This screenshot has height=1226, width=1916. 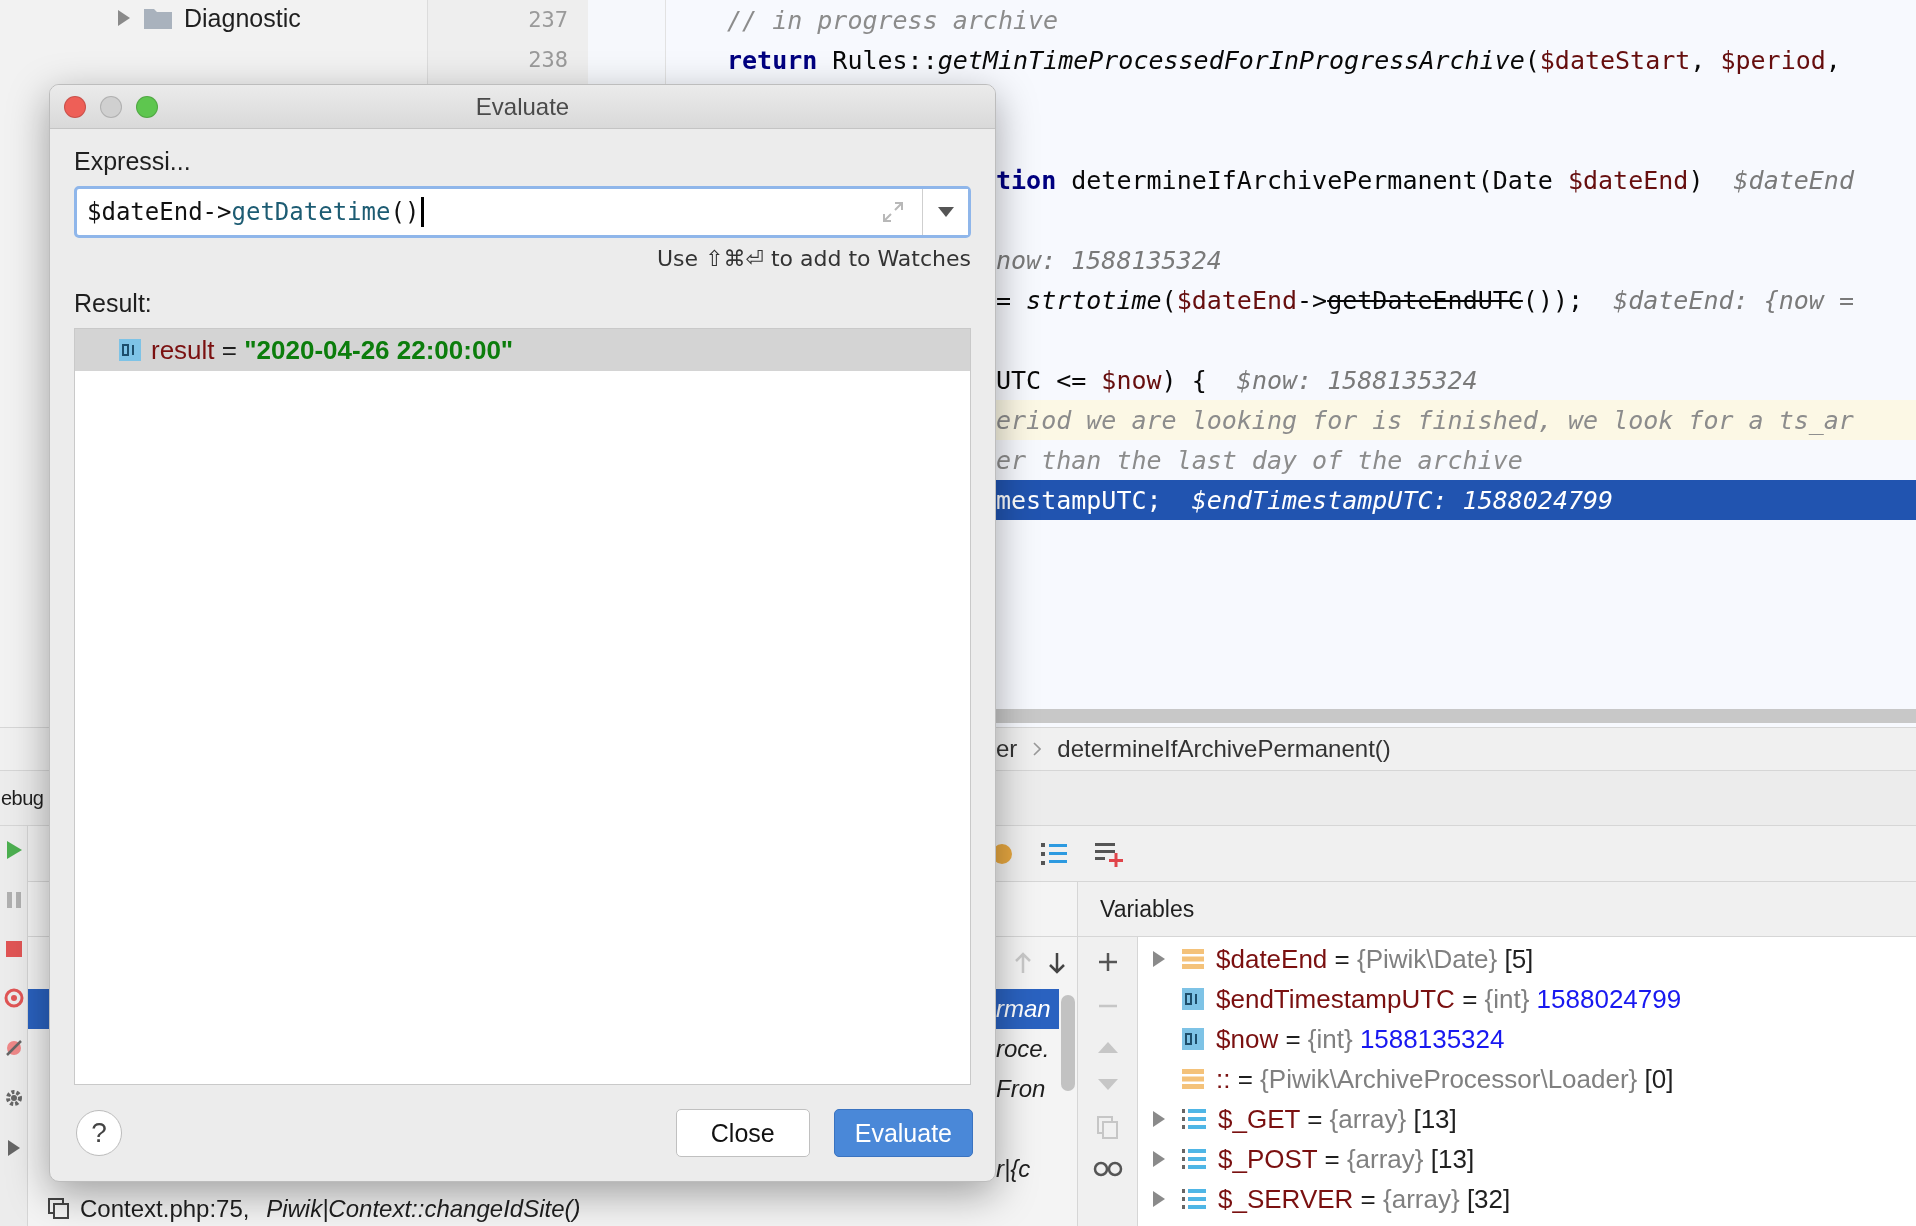 What do you see at coordinates (547, 20) in the screenshot?
I see `line-number: 237` at bounding box center [547, 20].